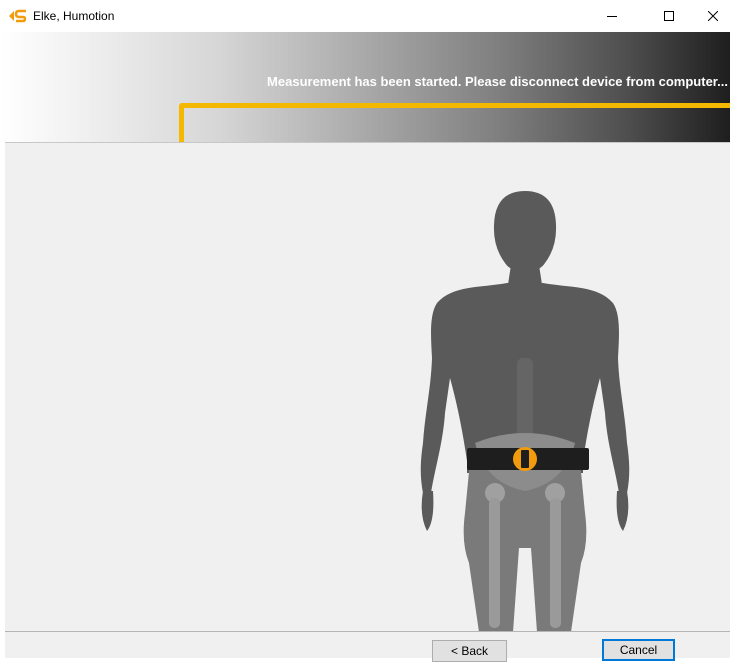 The image size is (730, 662). I want to click on app-logo-icon, so click(18, 16).